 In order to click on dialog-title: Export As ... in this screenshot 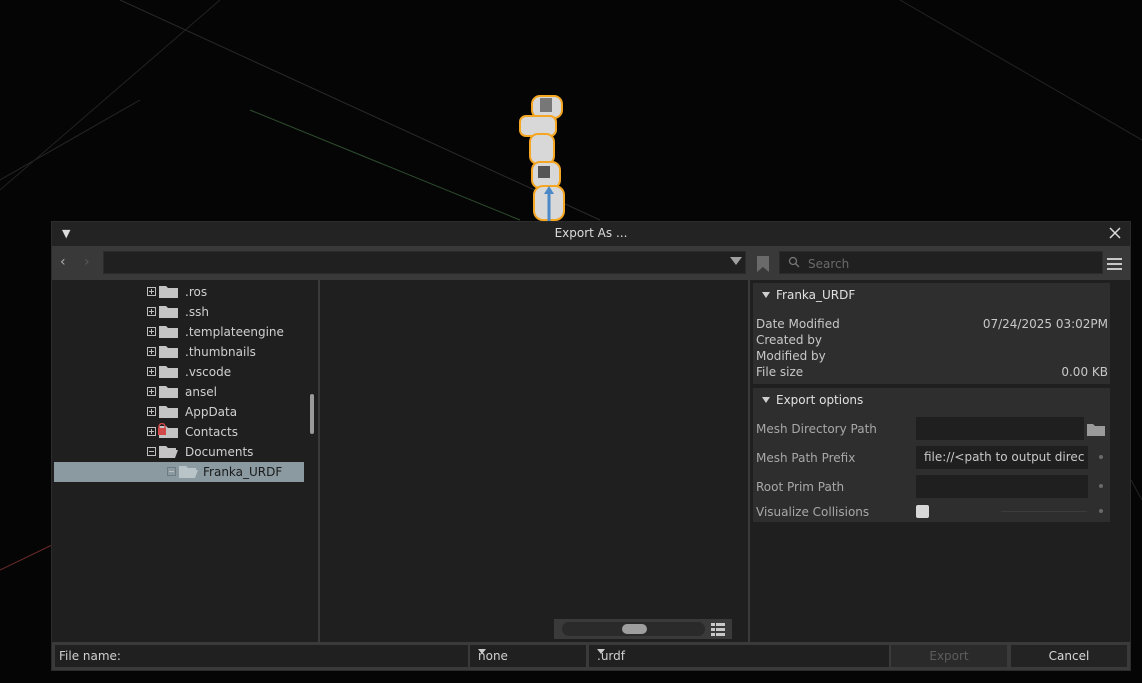, I will do `click(591, 233)`.